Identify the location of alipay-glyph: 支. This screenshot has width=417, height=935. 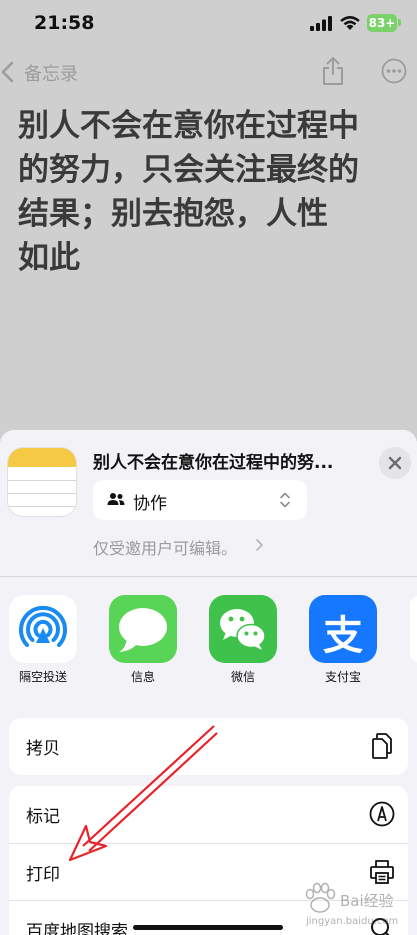
(343, 636).